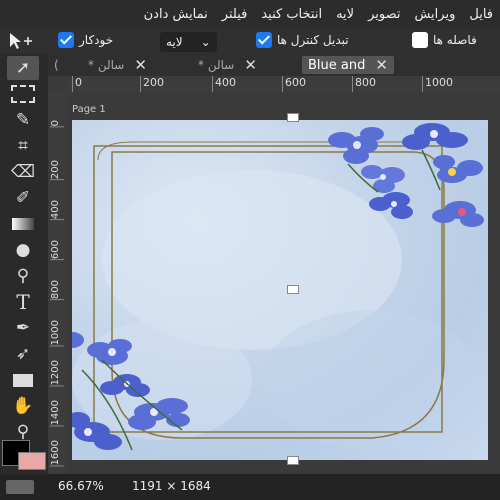 Image resolution: width=500 pixels, height=500 pixels. What do you see at coordinates (32, 461) in the screenshot?
I see `background-color-swatch` at bounding box center [32, 461].